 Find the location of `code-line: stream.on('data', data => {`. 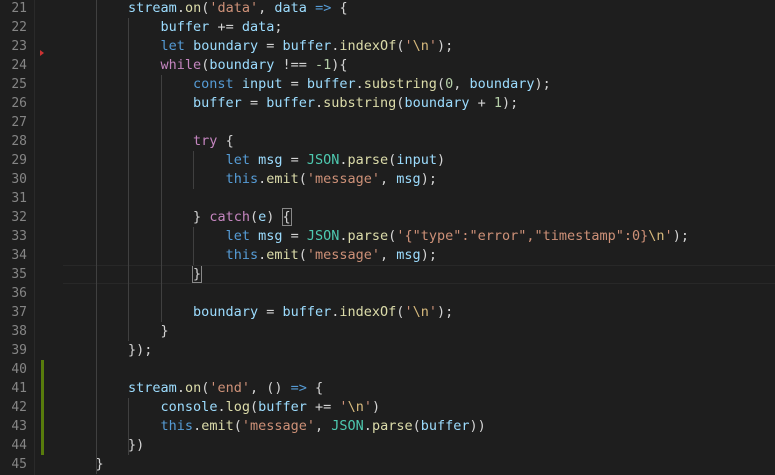

code-line: stream.on('data', data => { is located at coordinates (419, 9).